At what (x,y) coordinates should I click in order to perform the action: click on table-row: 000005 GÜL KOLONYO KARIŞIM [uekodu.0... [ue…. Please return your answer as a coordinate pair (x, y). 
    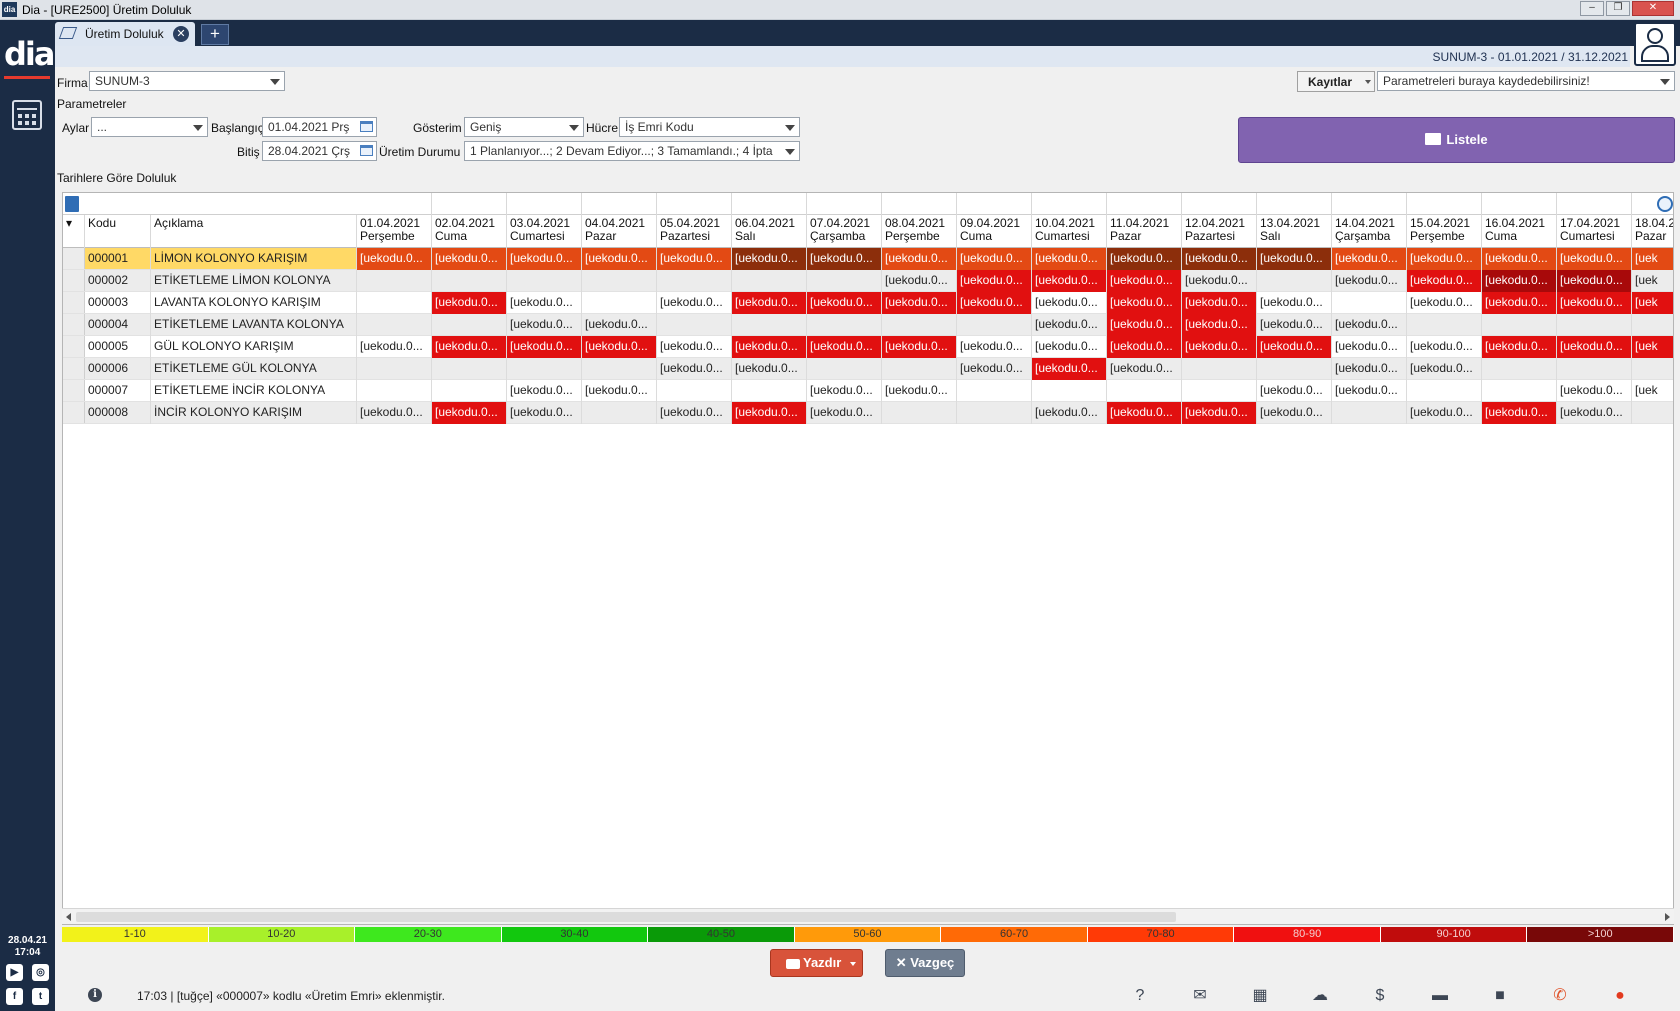
    Looking at the image, I should click on (868, 347).